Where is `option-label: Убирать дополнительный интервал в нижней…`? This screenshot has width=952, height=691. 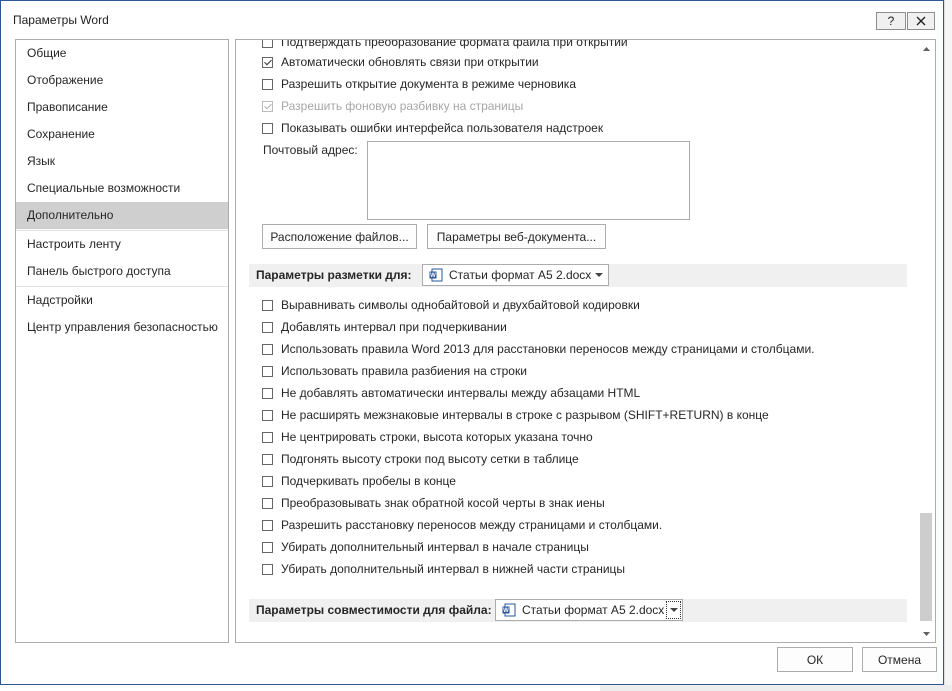 option-label: Убирать дополнительный интервал в нижней… is located at coordinates (453, 569).